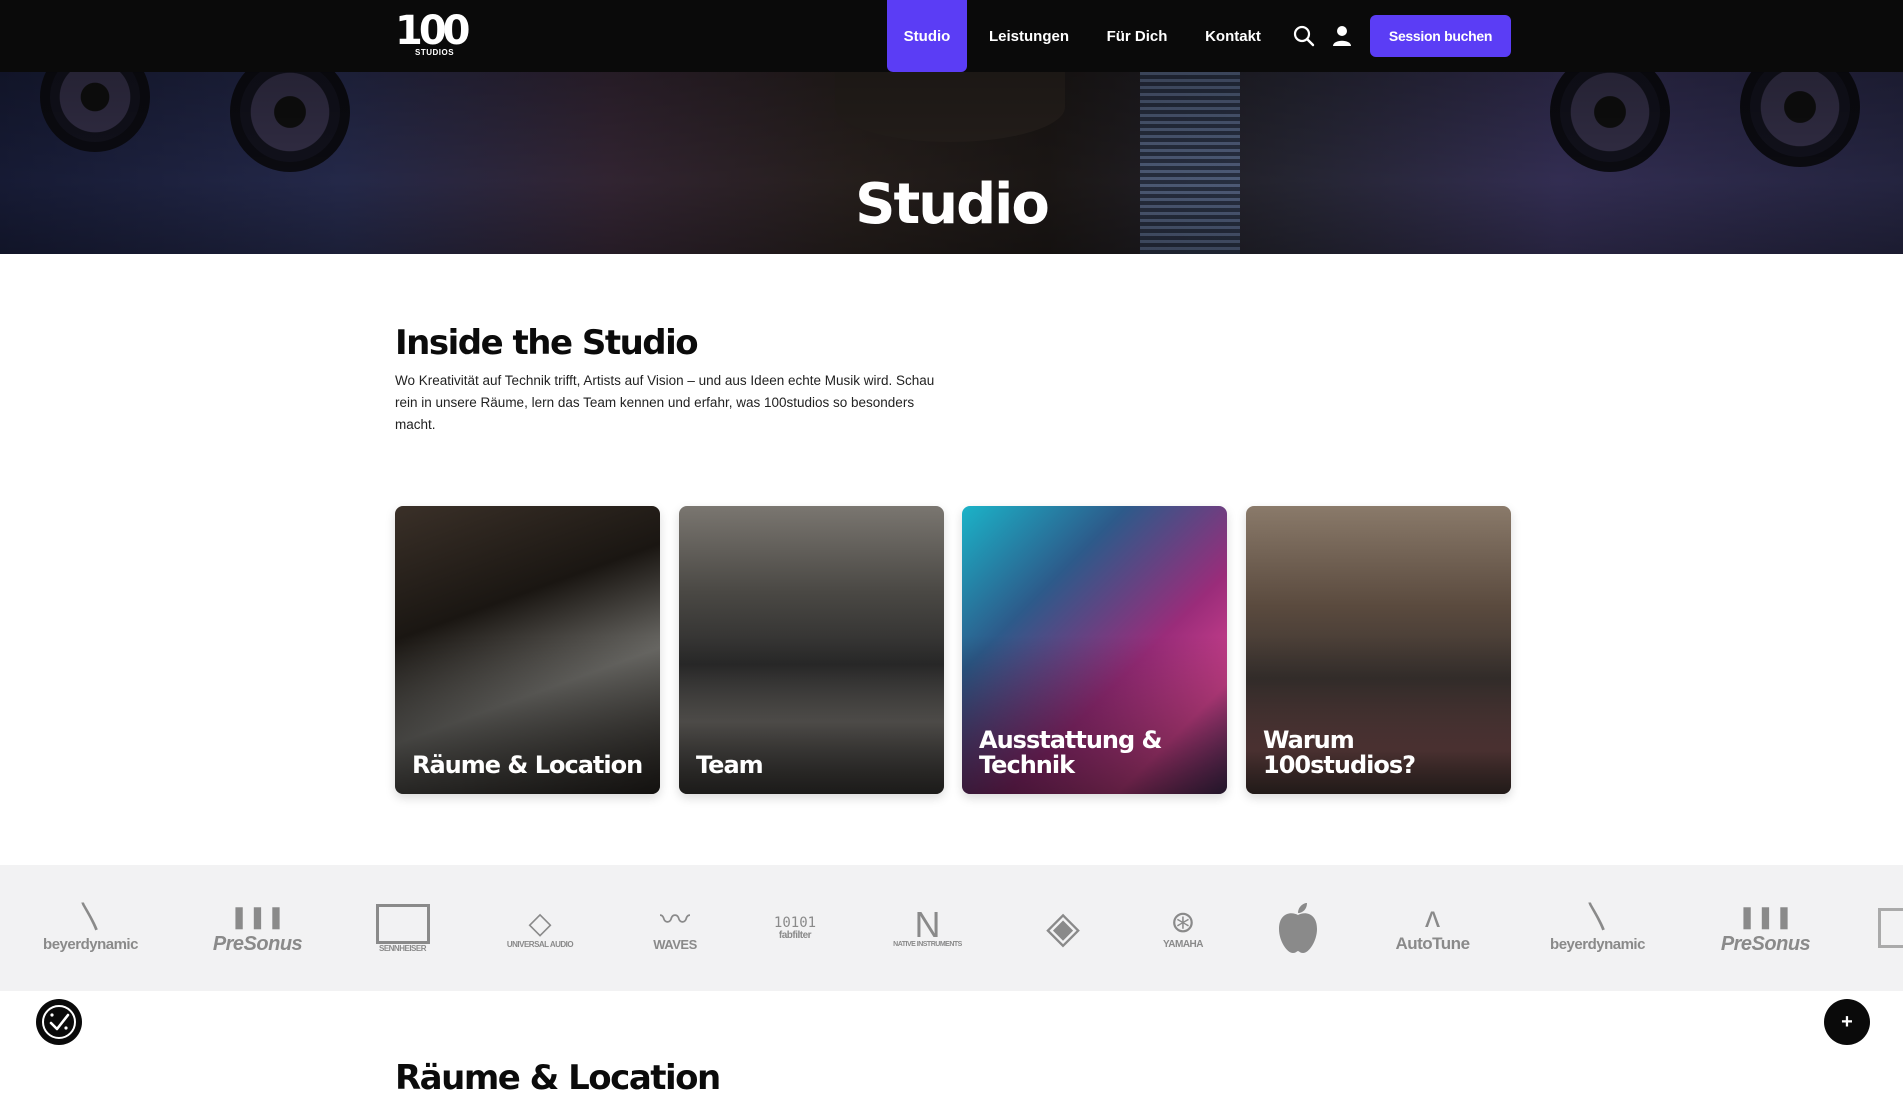  I want to click on card-label: Warum 100studios?, so click(1339, 752).